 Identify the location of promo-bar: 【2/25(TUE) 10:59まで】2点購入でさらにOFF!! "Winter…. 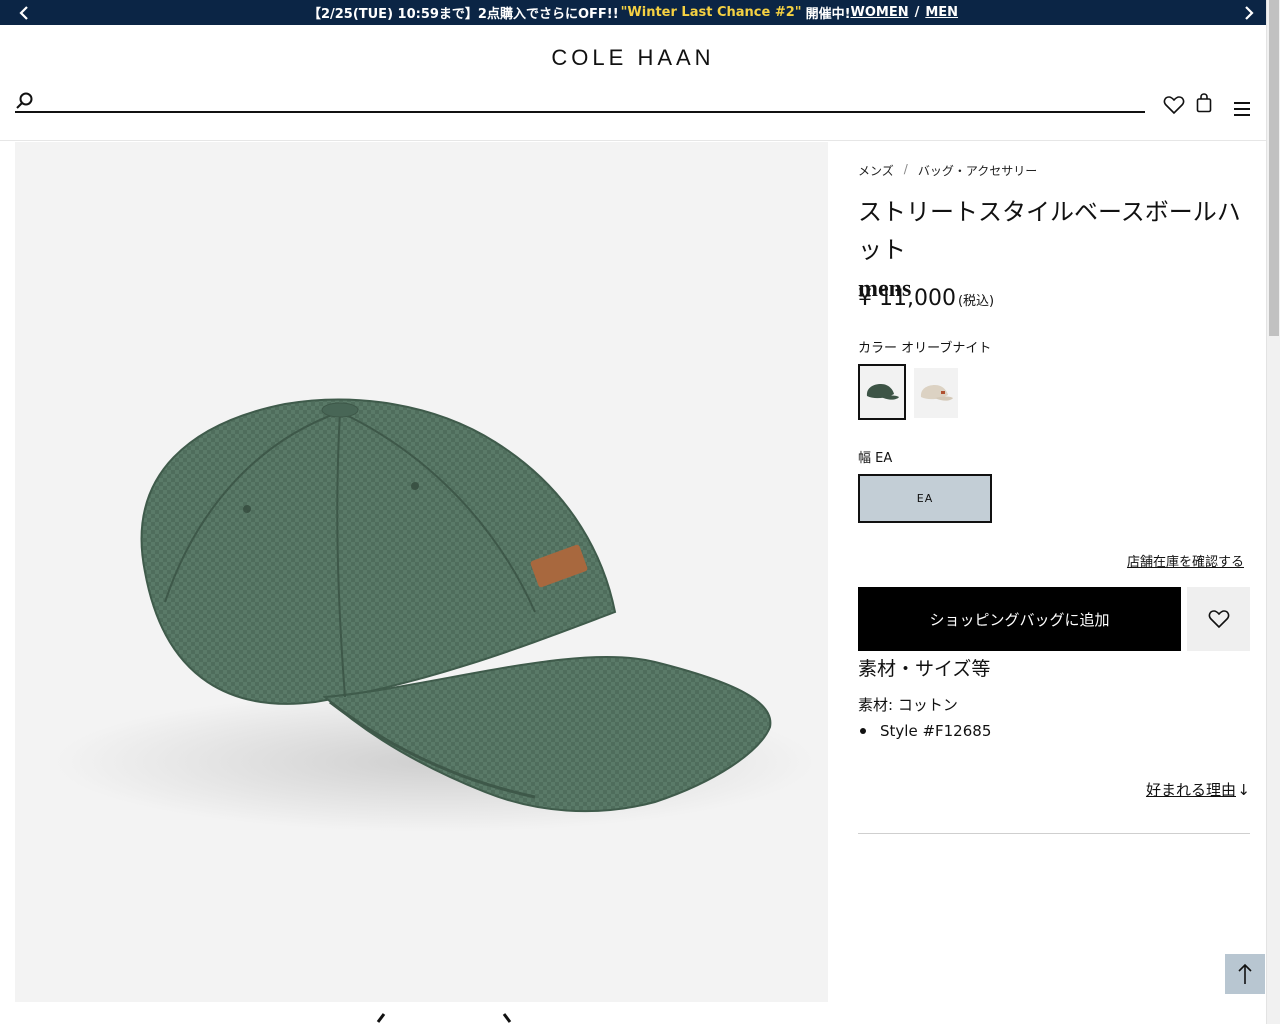
(633, 12).